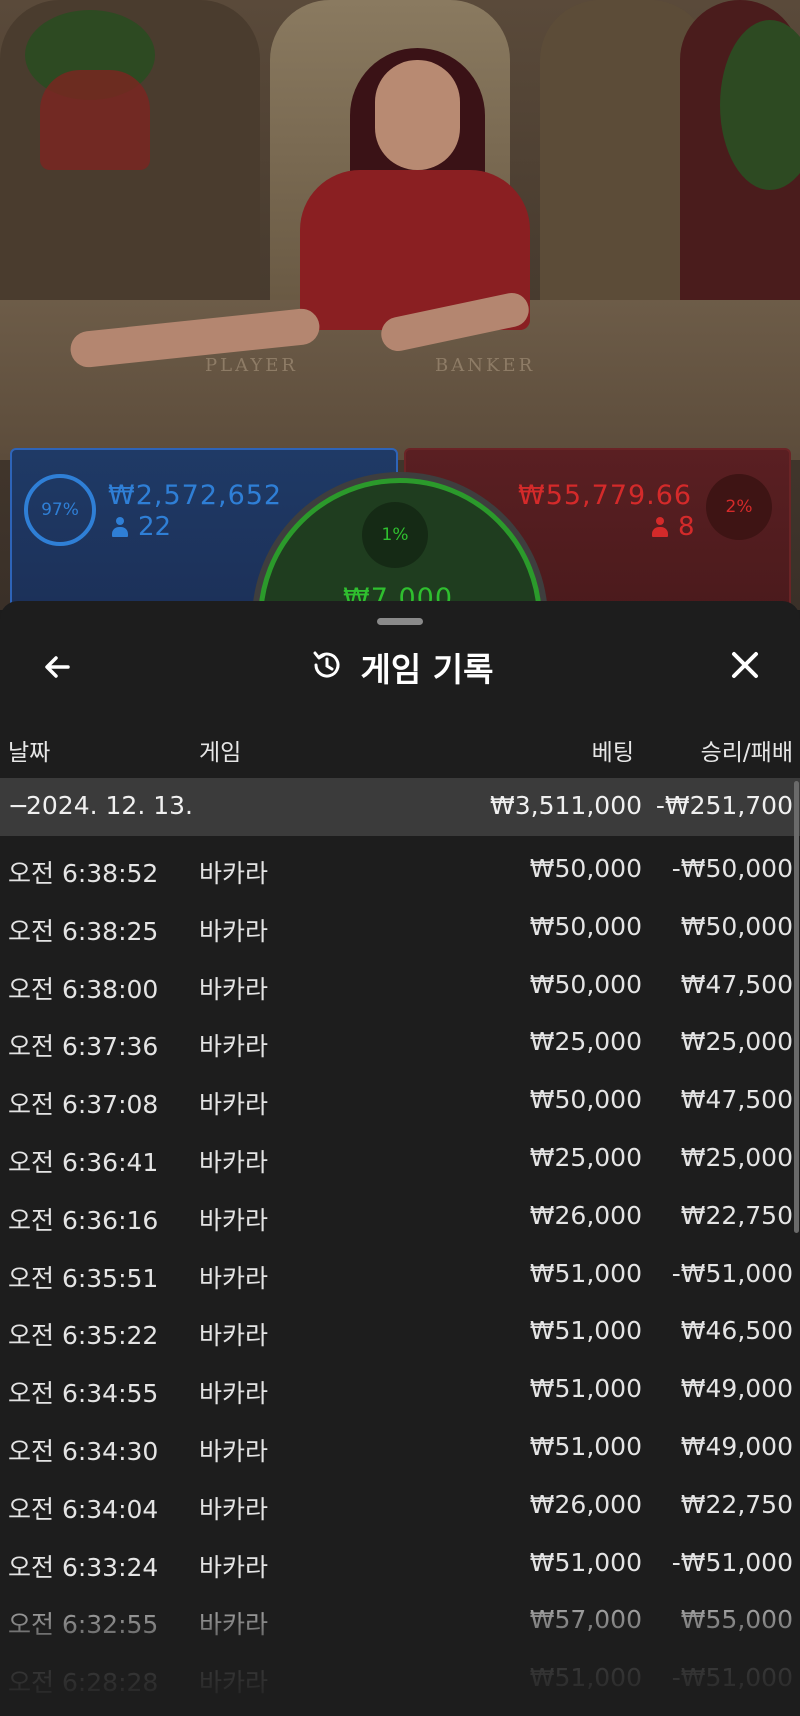 This screenshot has height=1716, width=800. What do you see at coordinates (400, 1038) in the screenshot?
I see `history-row: 오전 6:37:36 바카라 ₩25,000 ₩25,000` at bounding box center [400, 1038].